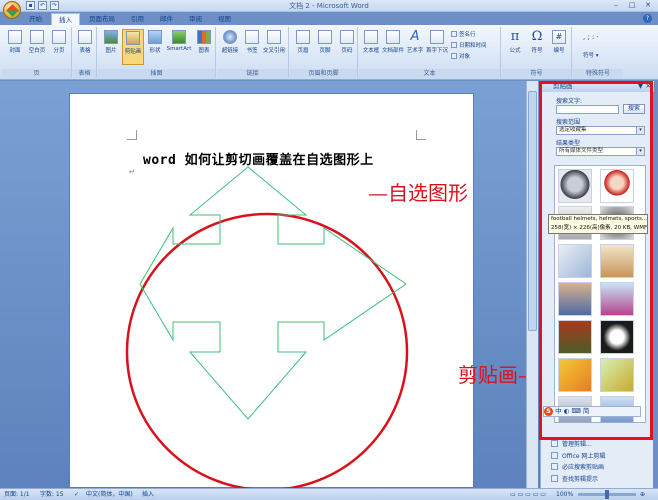  Describe the element at coordinates (454, 34) in the screenshot. I see `signature-icon` at that location.